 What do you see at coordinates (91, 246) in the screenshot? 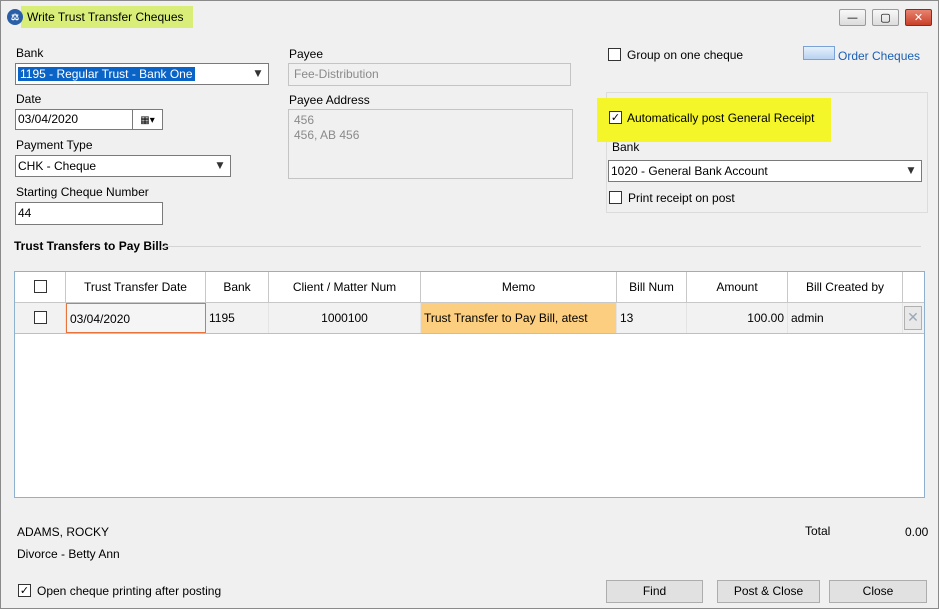
I see `section-title: Trust Transfers to Pay Bills` at bounding box center [91, 246].